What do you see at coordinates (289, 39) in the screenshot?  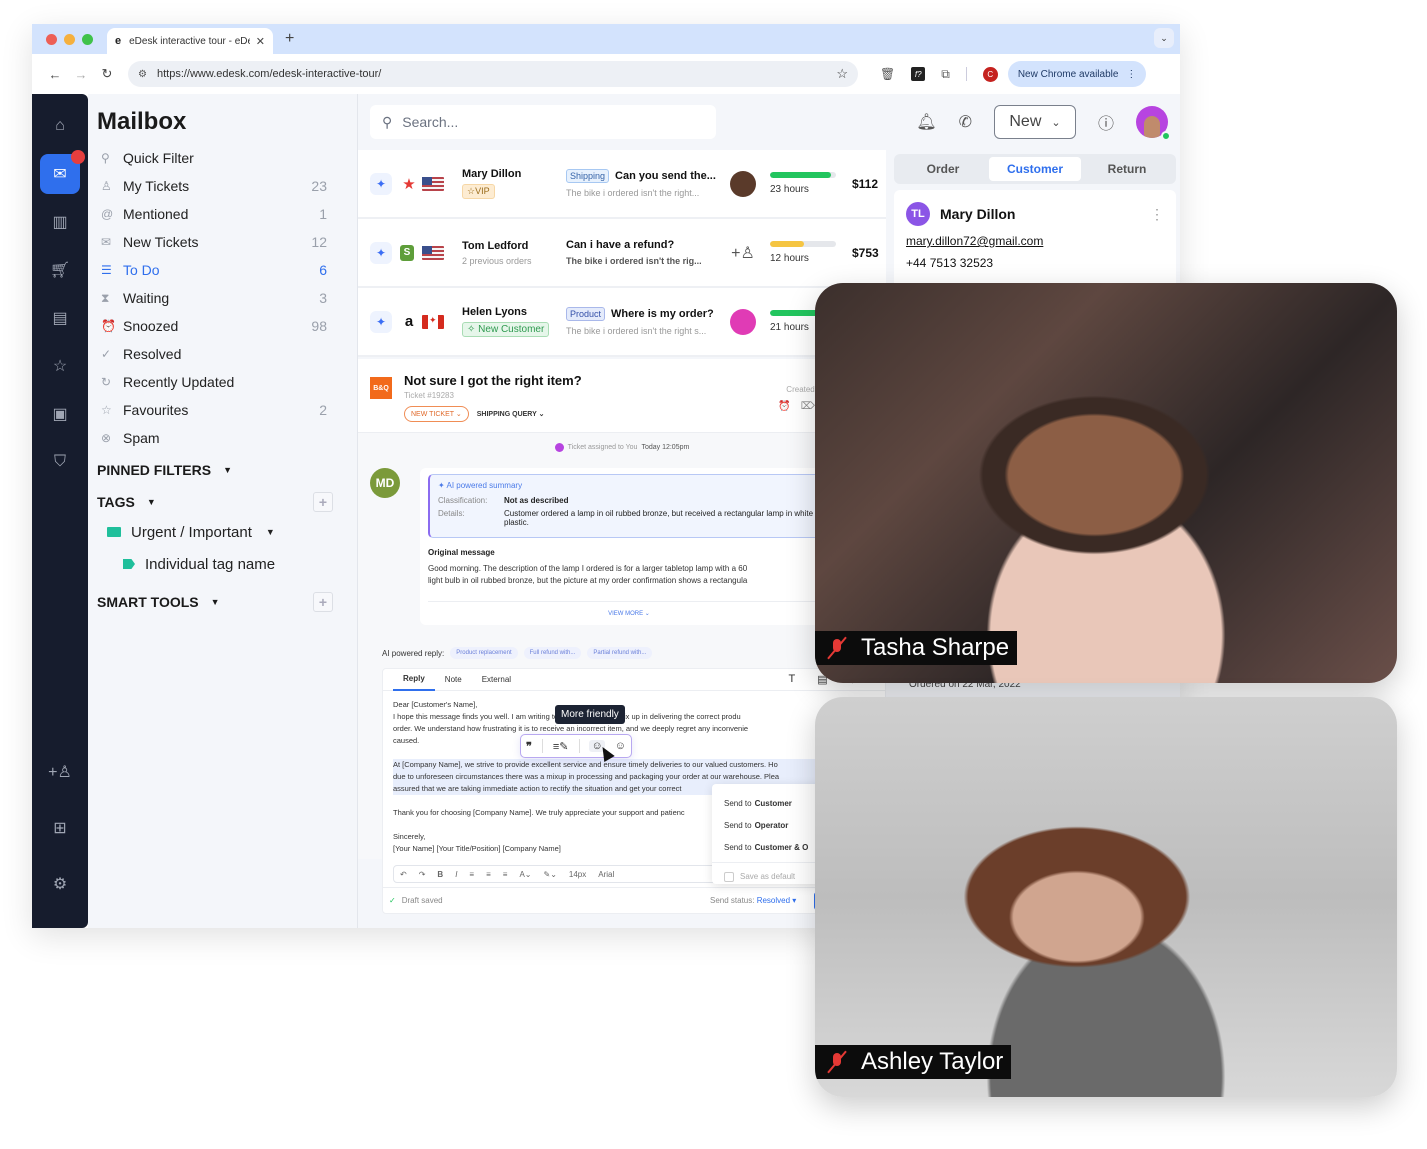 I see `new-tab-button: +` at bounding box center [289, 39].